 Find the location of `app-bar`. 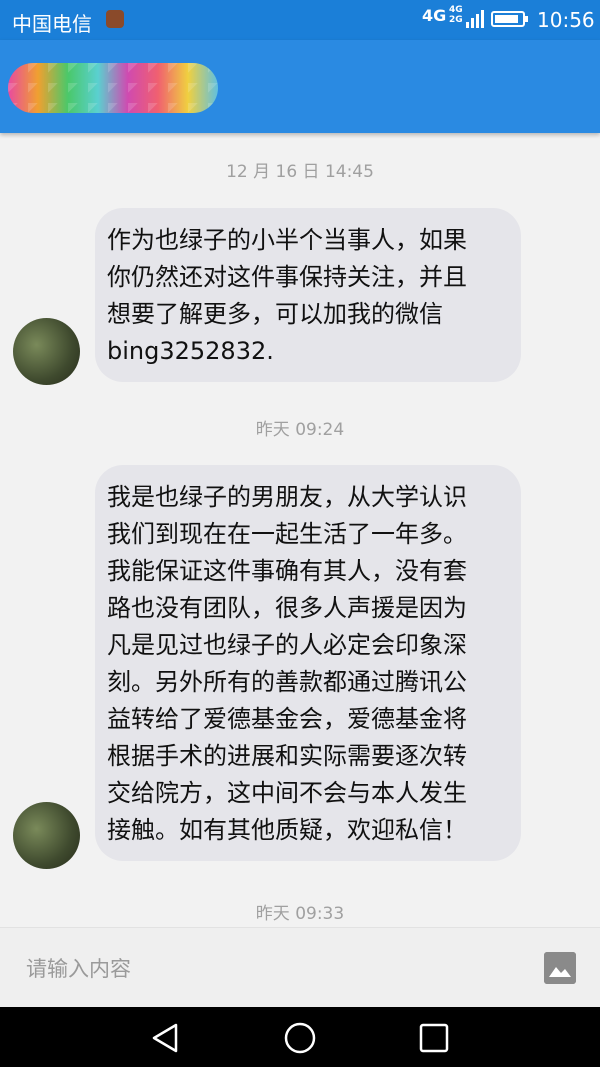

app-bar is located at coordinates (300, 86).